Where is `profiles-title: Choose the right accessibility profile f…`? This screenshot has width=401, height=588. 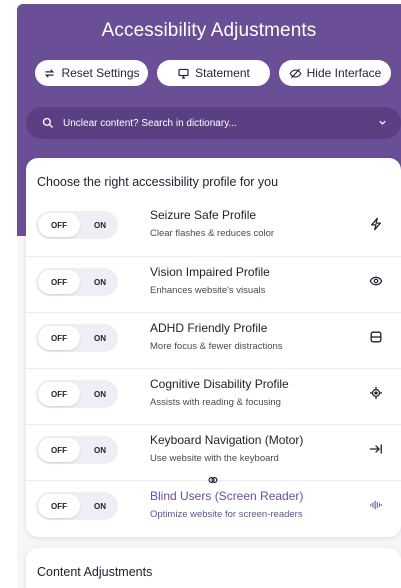 profiles-title: Choose the right accessibility profile f… is located at coordinates (158, 182).